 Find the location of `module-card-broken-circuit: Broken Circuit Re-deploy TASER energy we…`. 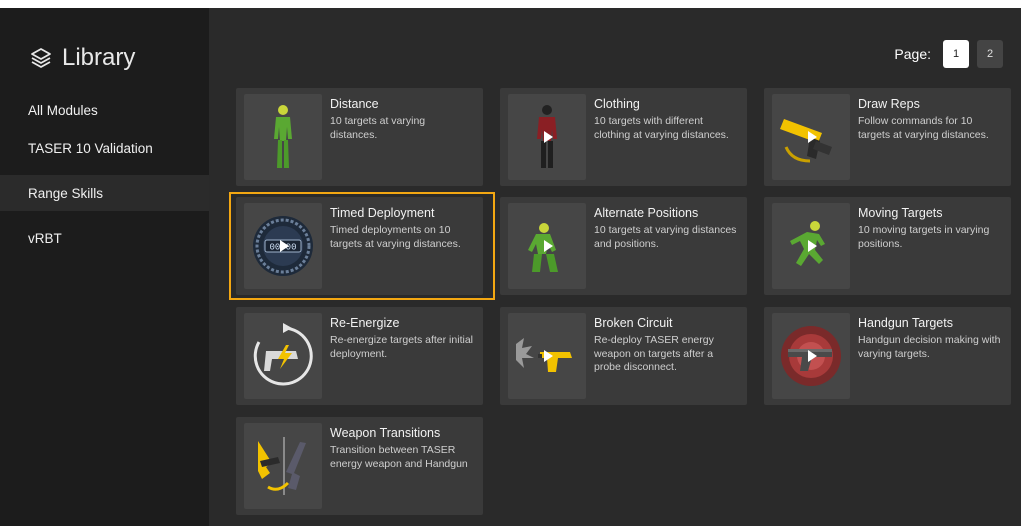

module-card-broken-circuit: Broken Circuit Re-deploy TASER energy we… is located at coordinates (623, 356).